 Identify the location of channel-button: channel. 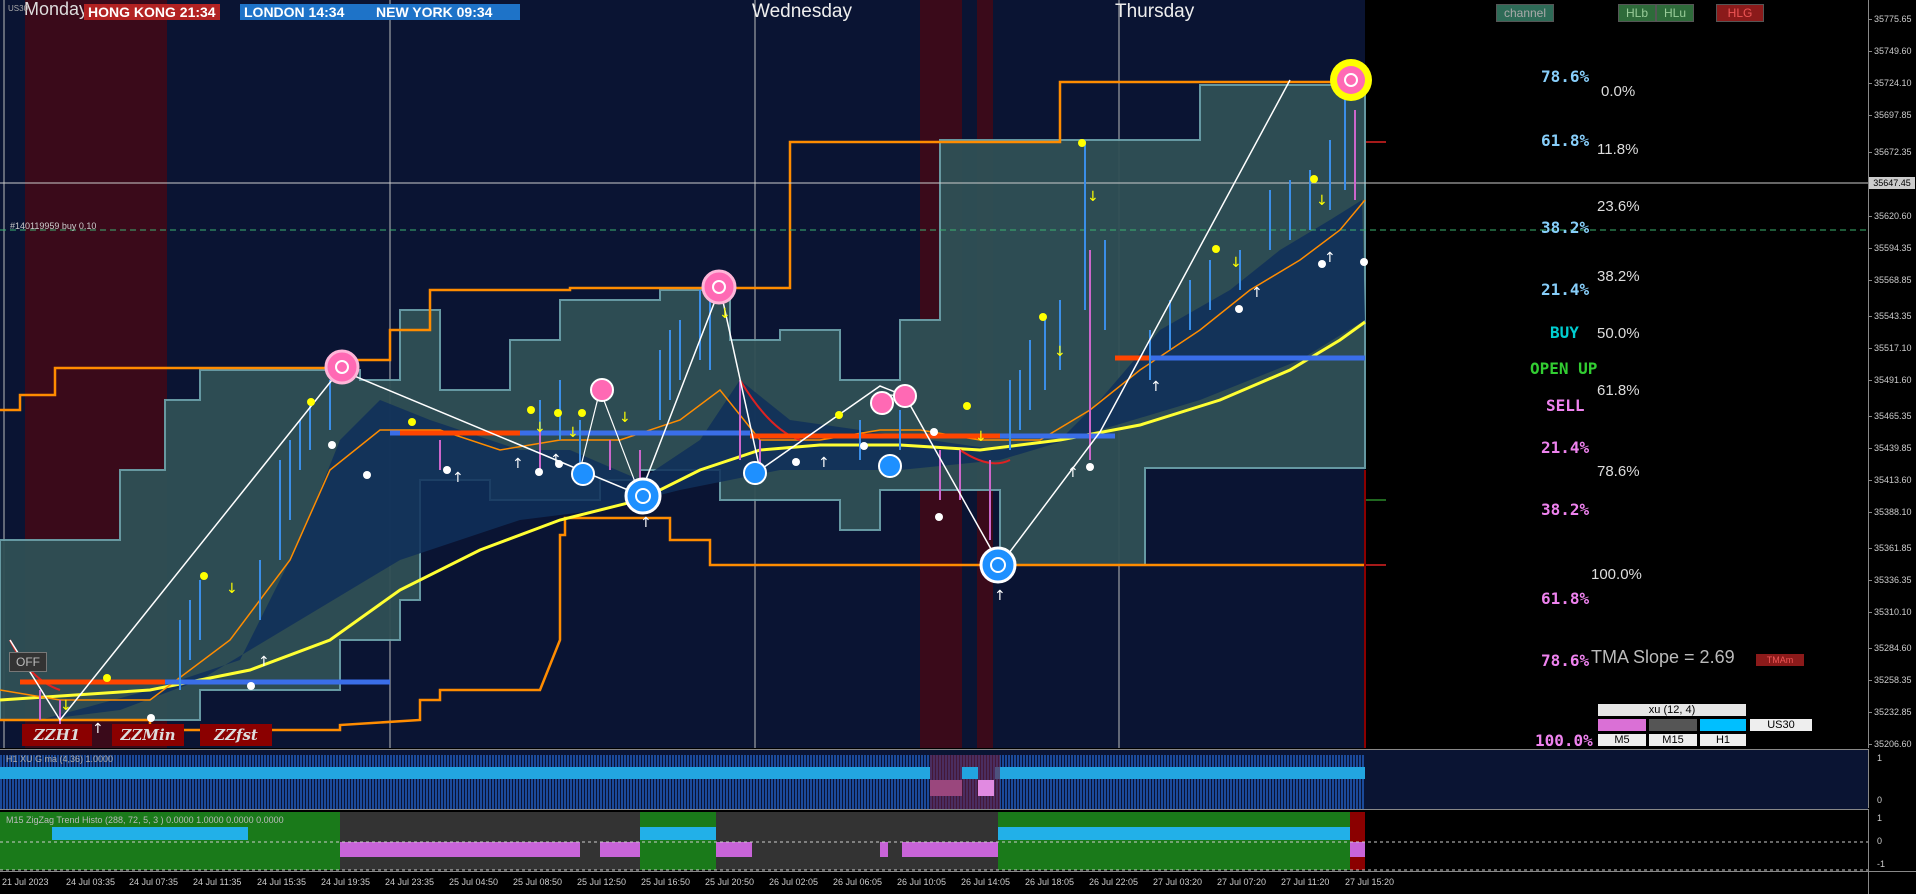
(1525, 13).